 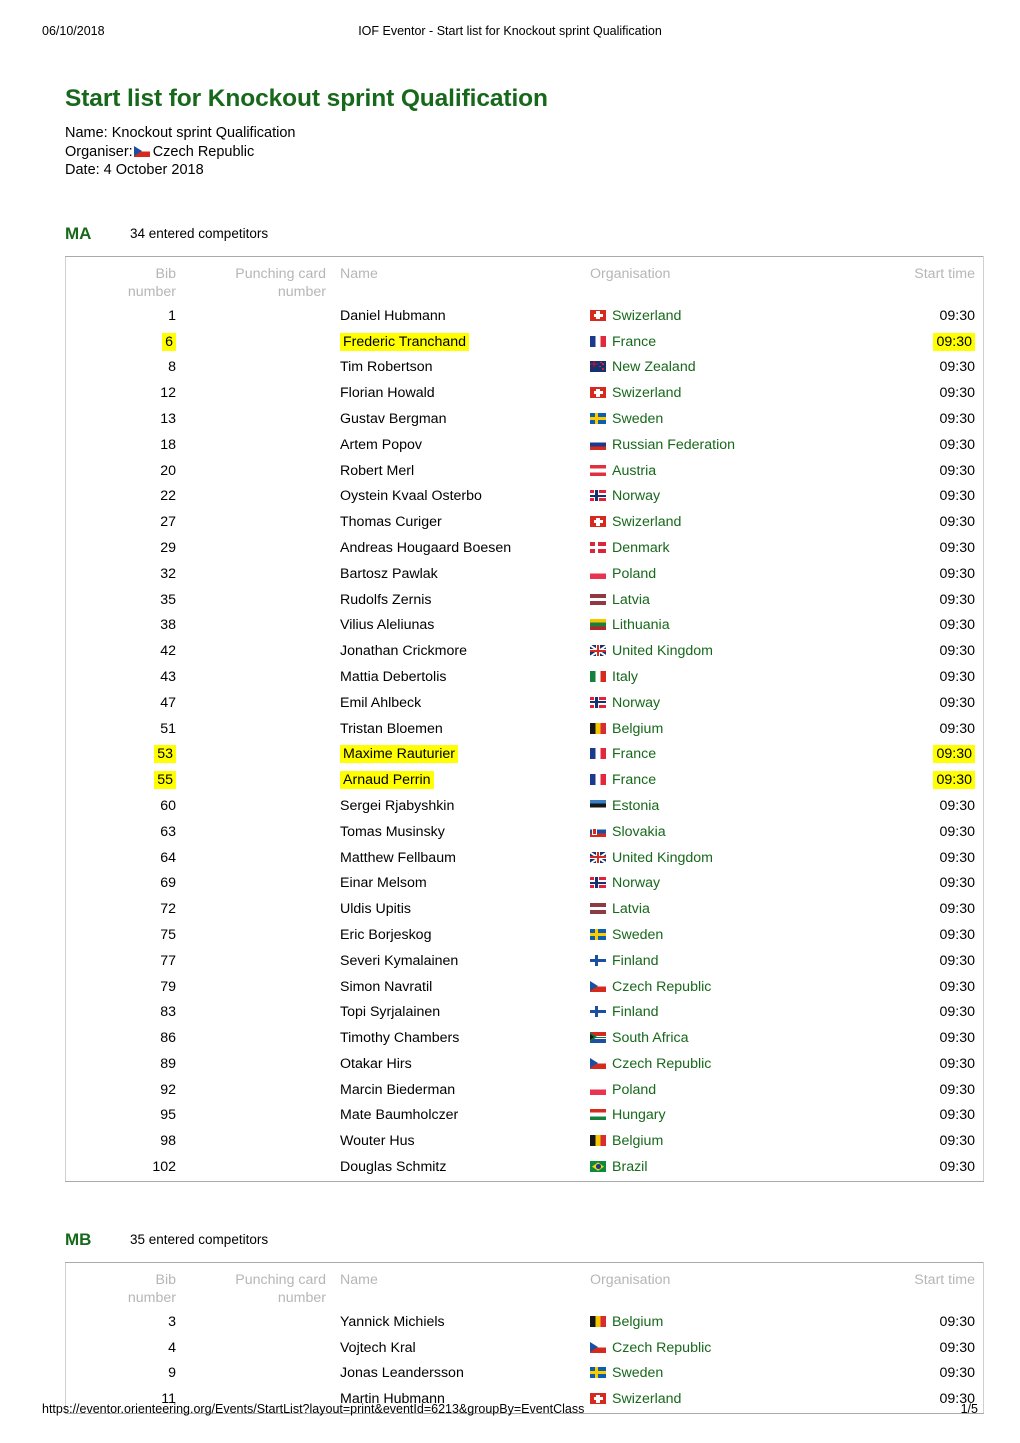 What do you see at coordinates (168, 960) in the screenshot?
I see `cell-bib-number: 77` at bounding box center [168, 960].